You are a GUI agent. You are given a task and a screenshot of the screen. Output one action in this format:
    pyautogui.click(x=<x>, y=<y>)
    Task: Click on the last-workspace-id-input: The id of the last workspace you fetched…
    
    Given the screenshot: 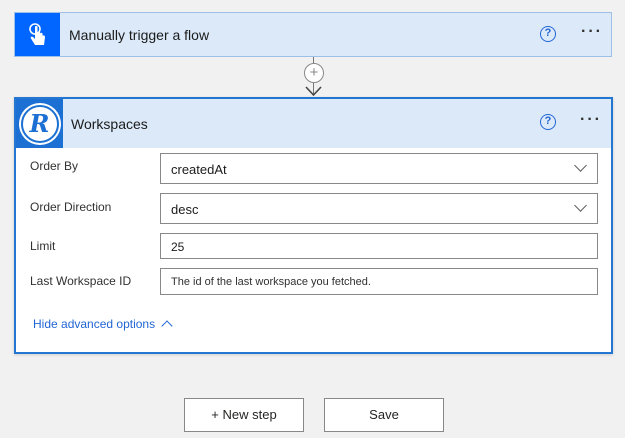 What is the action you would take?
    pyautogui.click(x=379, y=281)
    